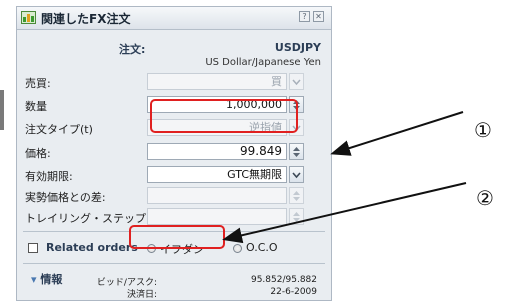 The width and height of the screenshot is (514, 301). What do you see at coordinates (397, 133) in the screenshot?
I see `arrow-to-price` at bounding box center [397, 133].